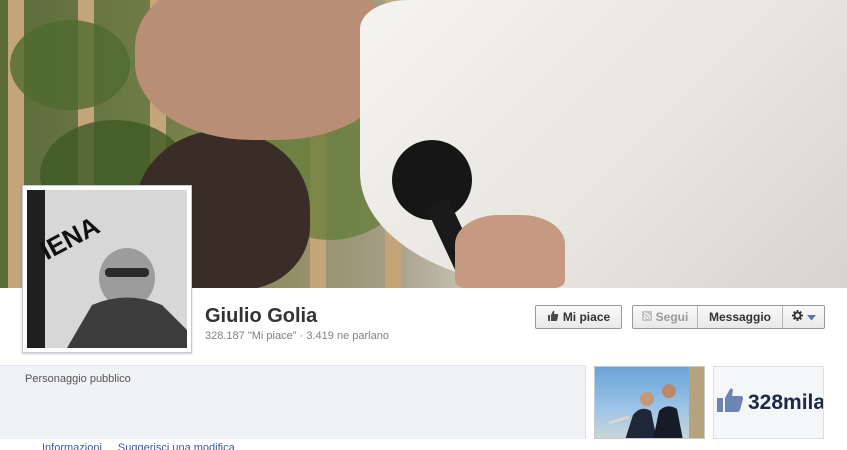  I want to click on likes-thumbnail: 328mila, so click(768, 402).